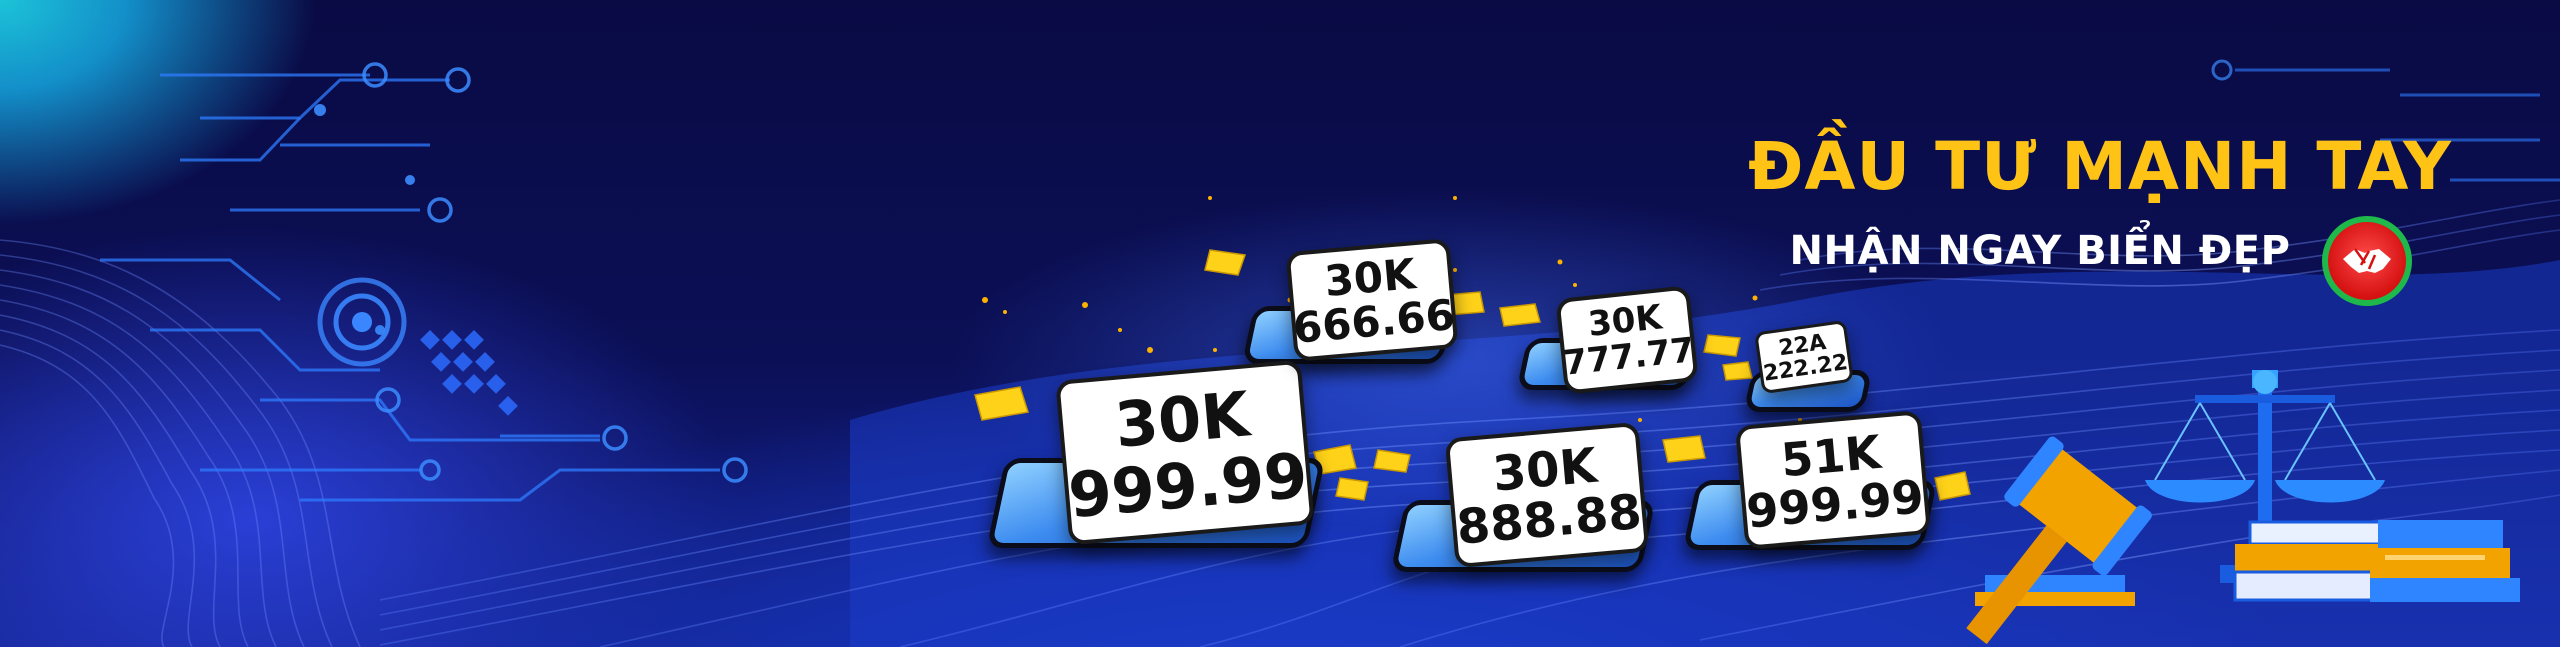 The image size is (2560, 647). What do you see at coordinates (1805, 368) in the screenshot?
I see `plate-number: 222.22` at bounding box center [1805, 368].